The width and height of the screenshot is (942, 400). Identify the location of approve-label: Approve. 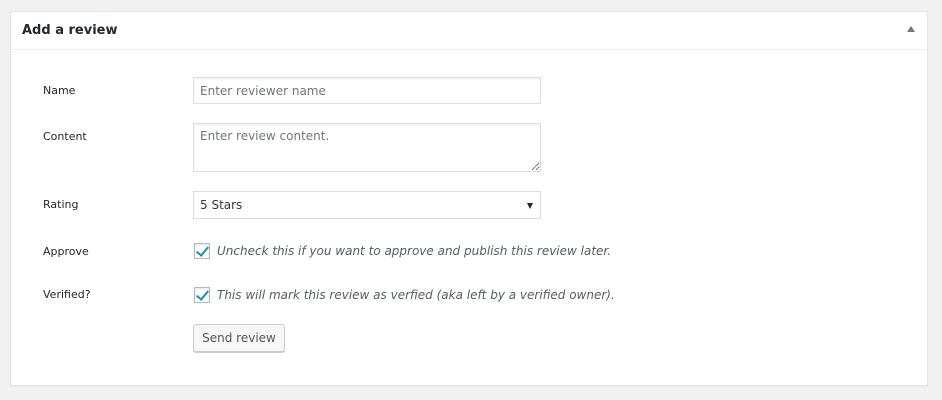
(66, 251).